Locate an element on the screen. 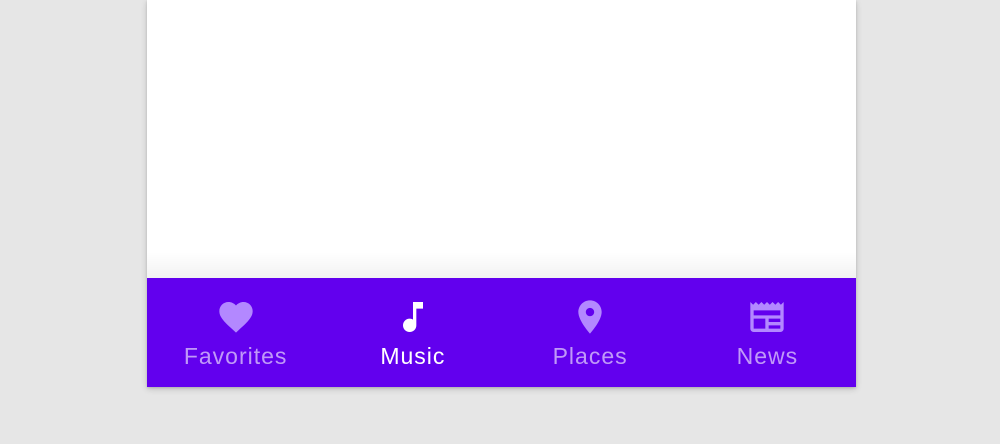 The image size is (1000, 444). nav-label-music: Music is located at coordinates (413, 356).